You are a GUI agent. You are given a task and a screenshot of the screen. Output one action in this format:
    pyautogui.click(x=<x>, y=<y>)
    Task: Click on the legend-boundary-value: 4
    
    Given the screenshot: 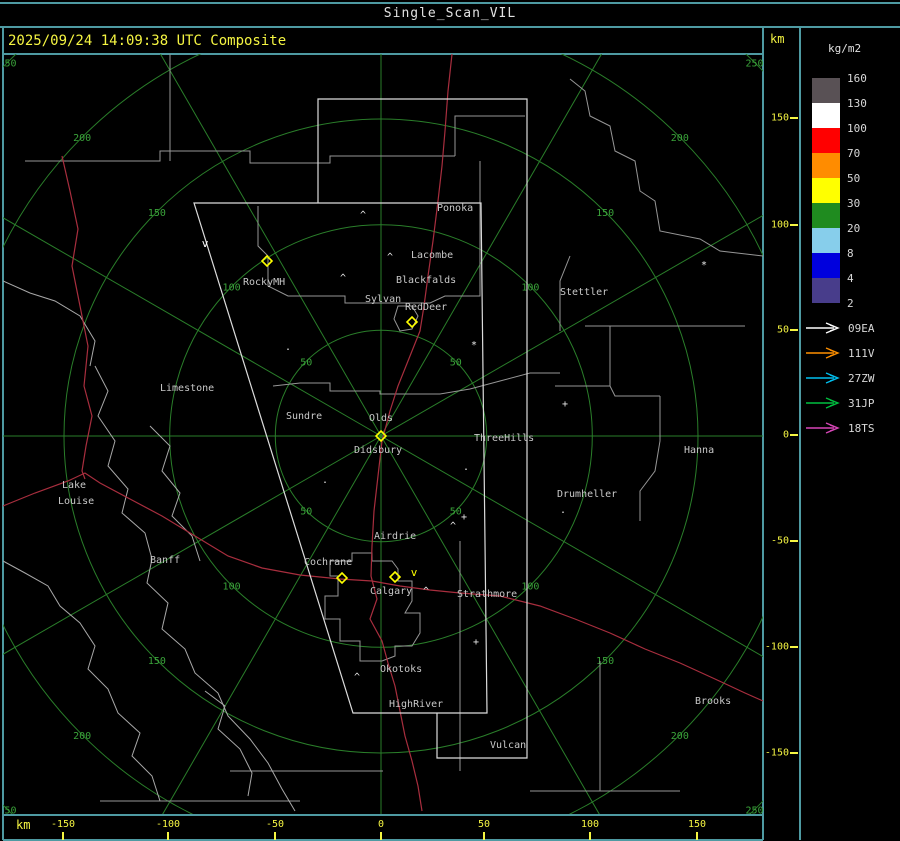 What is the action you would take?
    pyautogui.click(x=850, y=278)
    